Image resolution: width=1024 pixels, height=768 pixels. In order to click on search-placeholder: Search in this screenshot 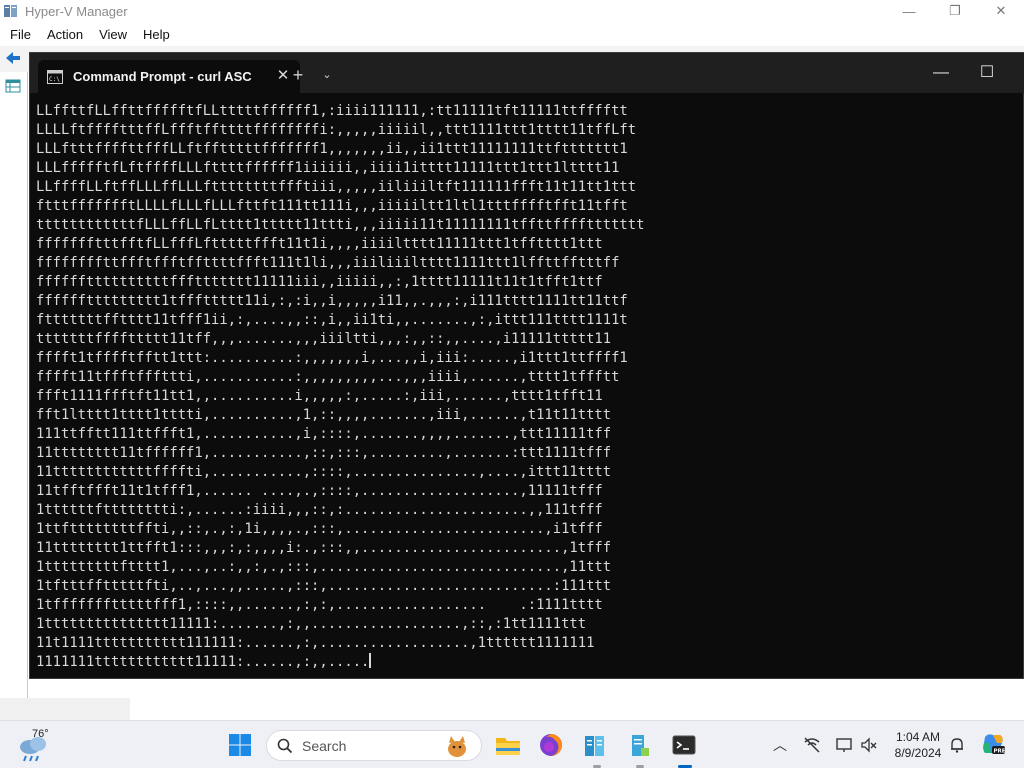, I will do `click(324, 746)`.